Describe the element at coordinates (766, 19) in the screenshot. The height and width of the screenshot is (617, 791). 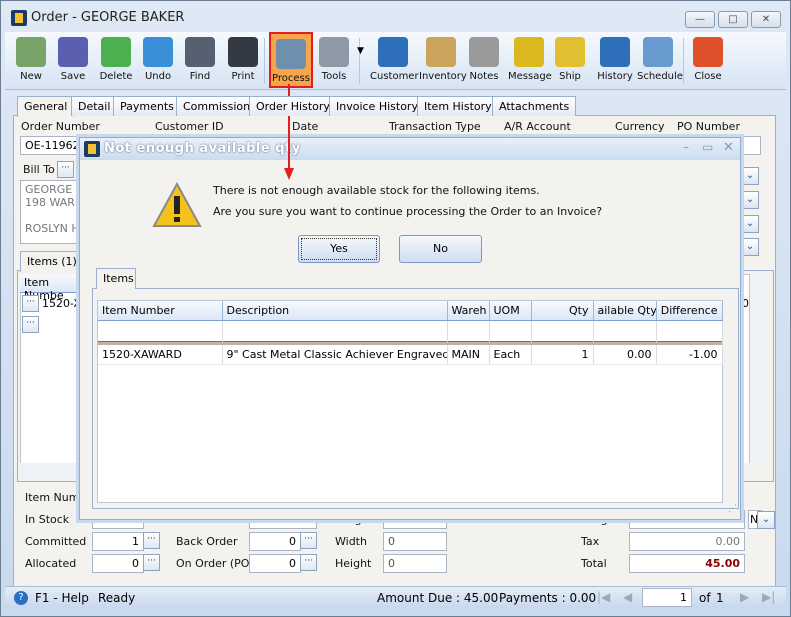
I see `close-window-button: ✕` at that location.